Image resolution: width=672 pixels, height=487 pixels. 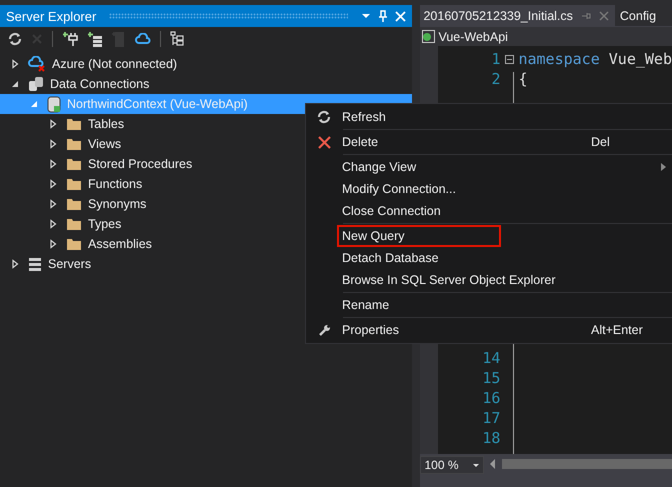 I want to click on menu-item: Detach Database, so click(x=489, y=258).